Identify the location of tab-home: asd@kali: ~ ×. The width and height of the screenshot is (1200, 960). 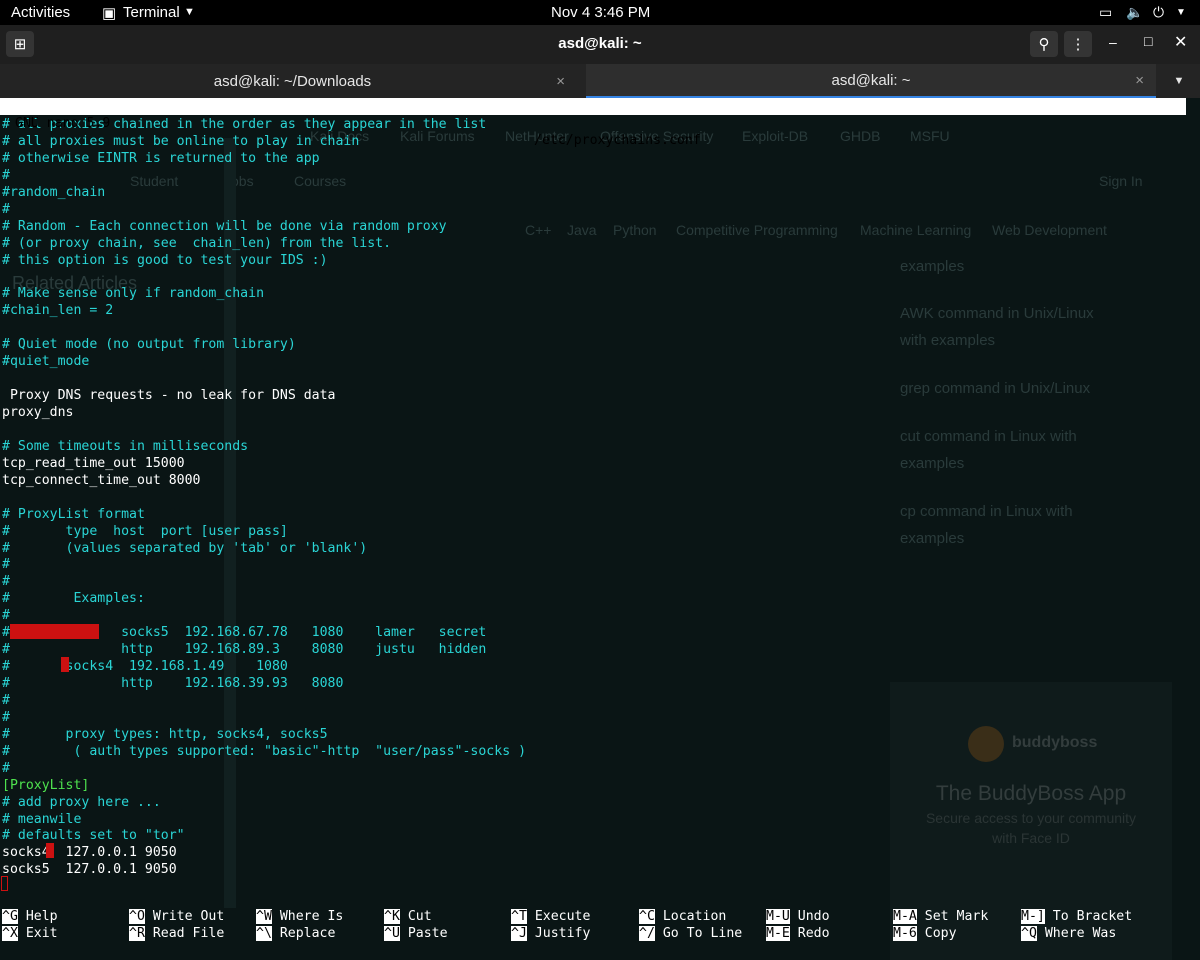
(871, 81).